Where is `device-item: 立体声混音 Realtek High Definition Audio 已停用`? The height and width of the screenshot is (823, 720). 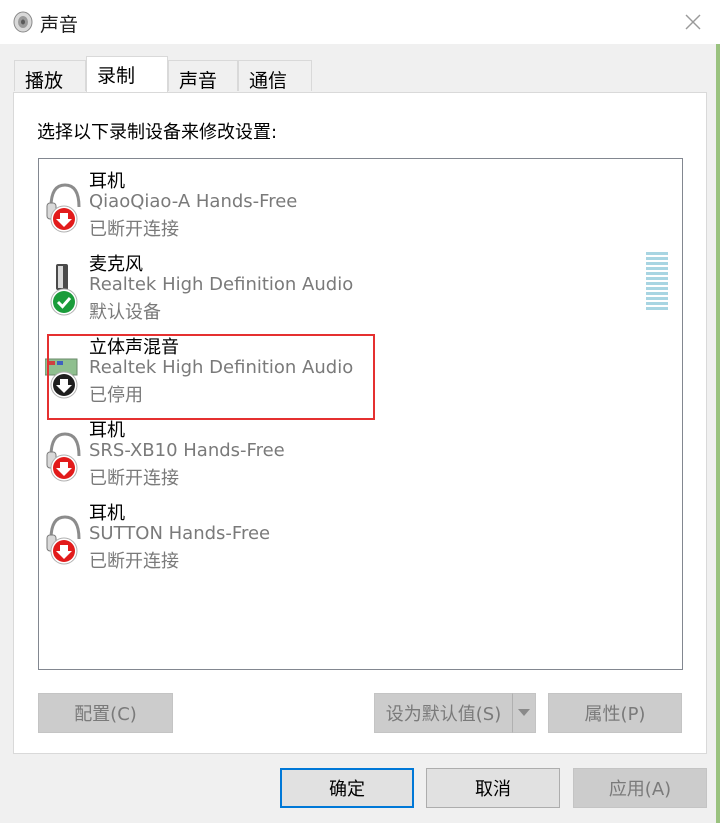 device-item: 立体声混音 Realtek High Definition Audio 已停用 is located at coordinates (345, 373).